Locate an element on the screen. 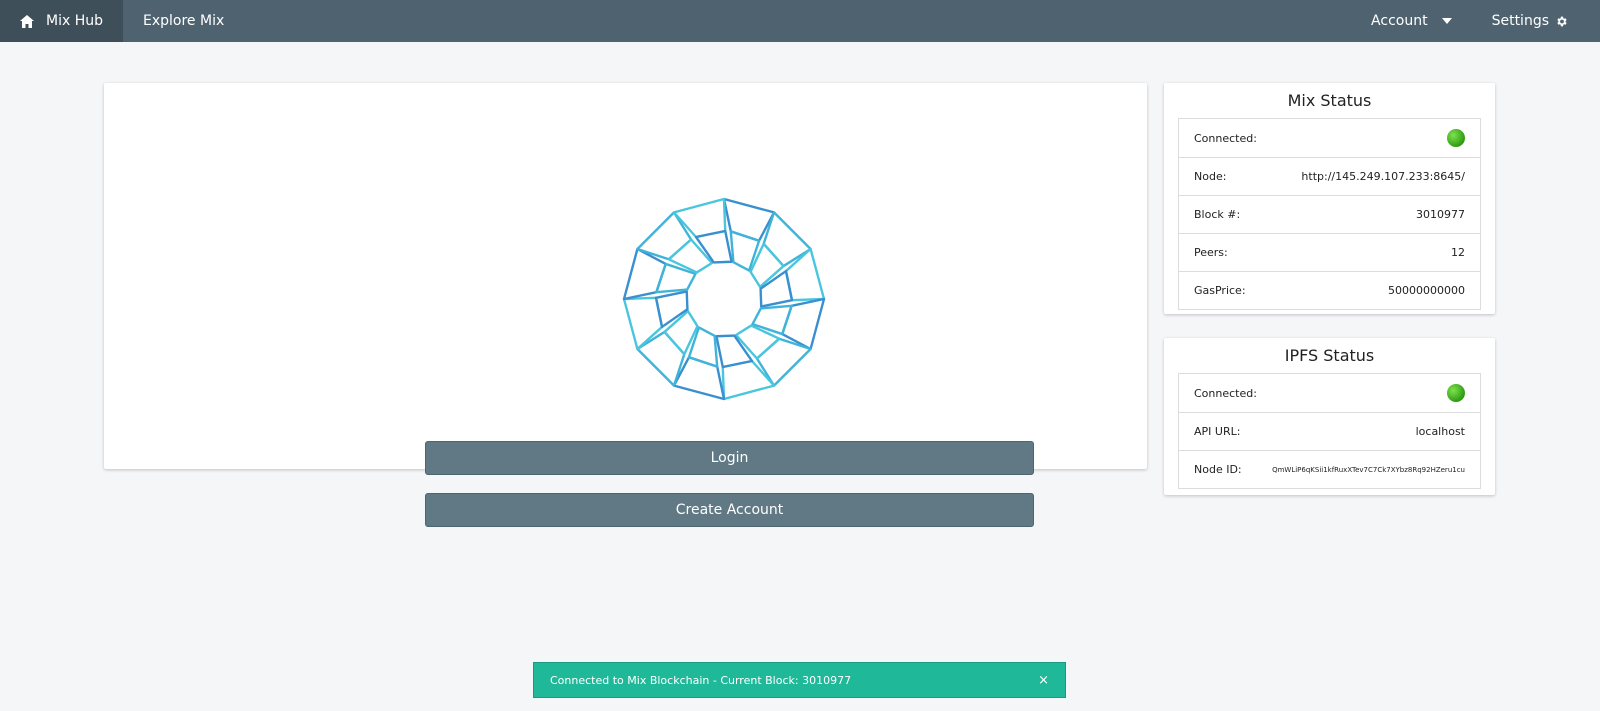 The image size is (1600, 711). mix-status-title: Mix Status is located at coordinates (1329, 100).